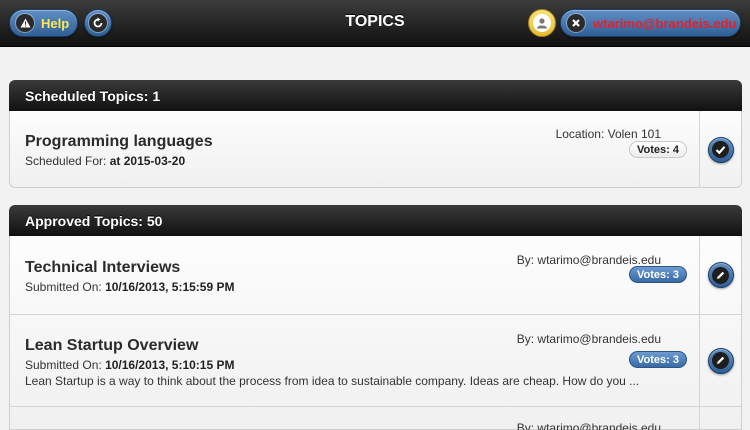  I want to click on scheduled-date: at 2015-03-20, so click(147, 161).